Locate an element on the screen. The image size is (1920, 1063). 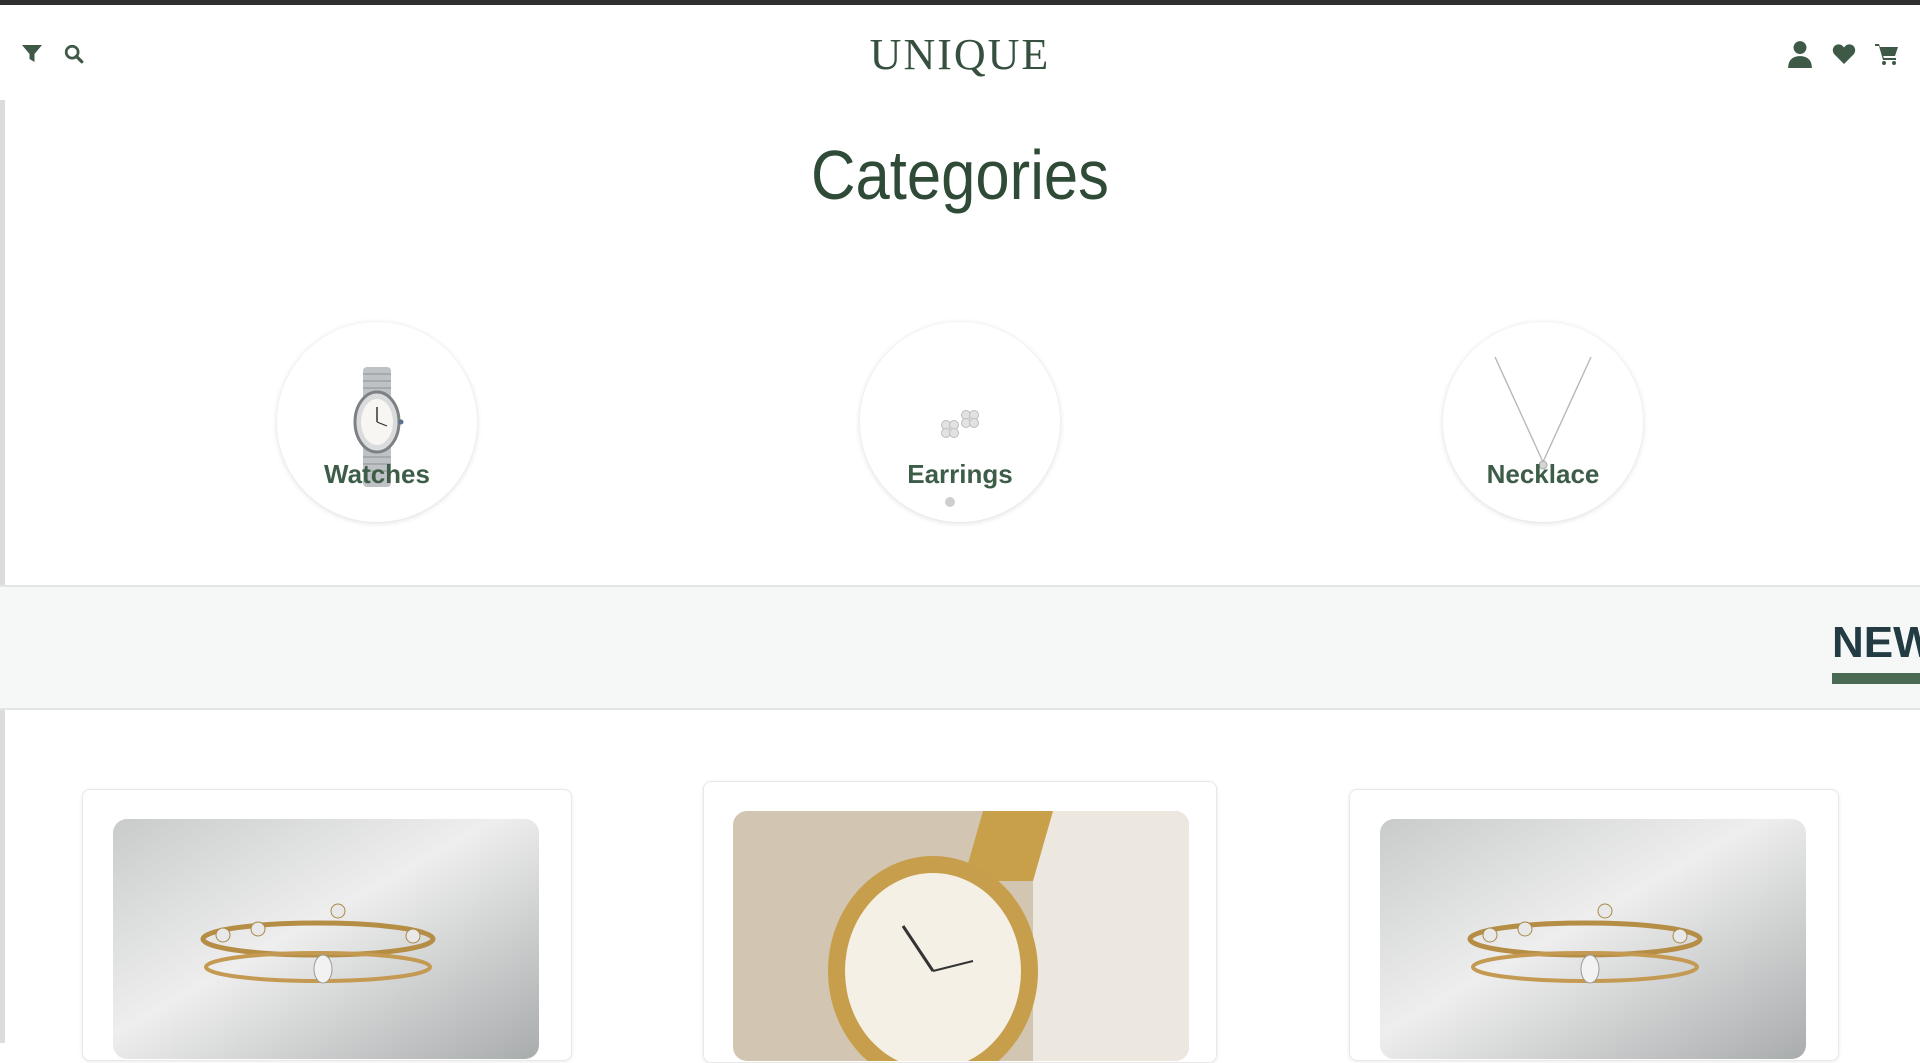
category-watches: Watches is located at coordinates (377, 422).